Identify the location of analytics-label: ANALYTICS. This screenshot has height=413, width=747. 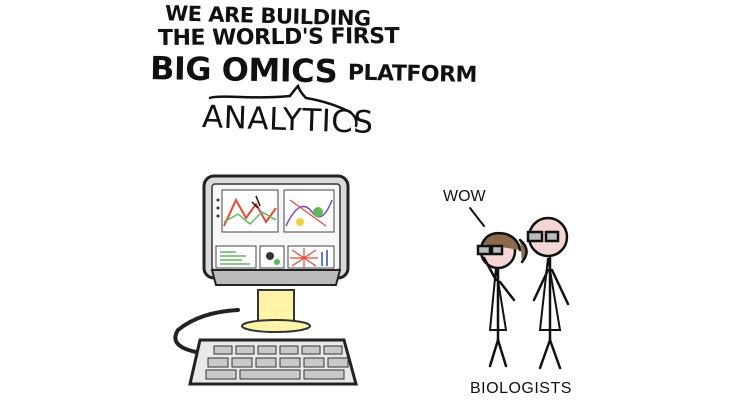
(288, 120).